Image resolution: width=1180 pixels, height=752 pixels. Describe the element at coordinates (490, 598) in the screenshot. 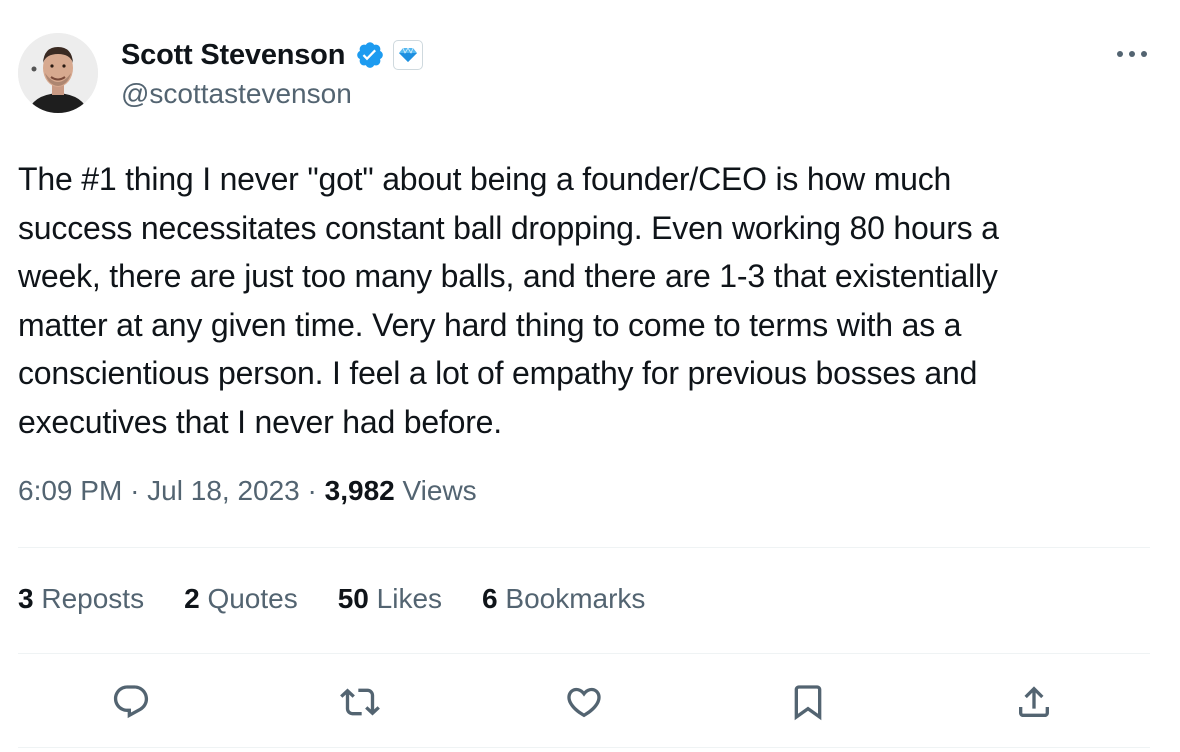

I see `bookmarks-count: 6` at that location.